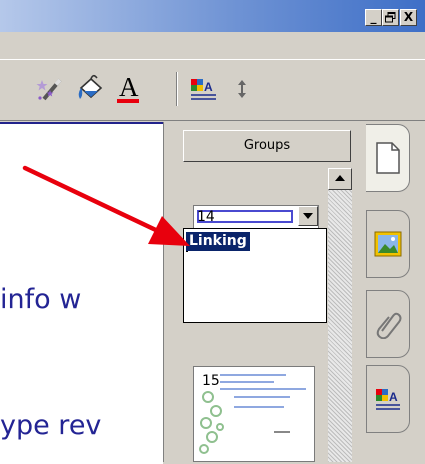 This screenshot has height=464, width=425. I want to click on properties-icon: A, so click(388, 399).